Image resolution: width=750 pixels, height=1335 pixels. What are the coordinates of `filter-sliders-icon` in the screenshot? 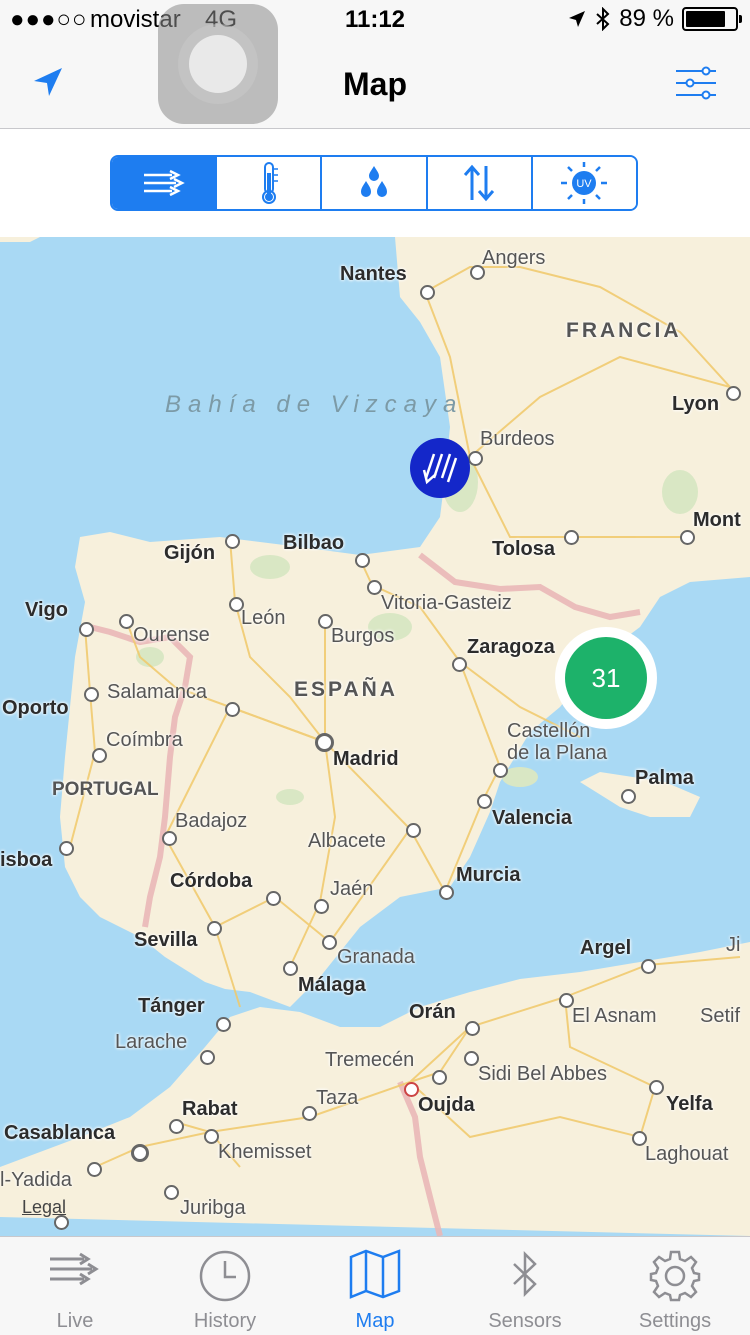 It's located at (696, 83).